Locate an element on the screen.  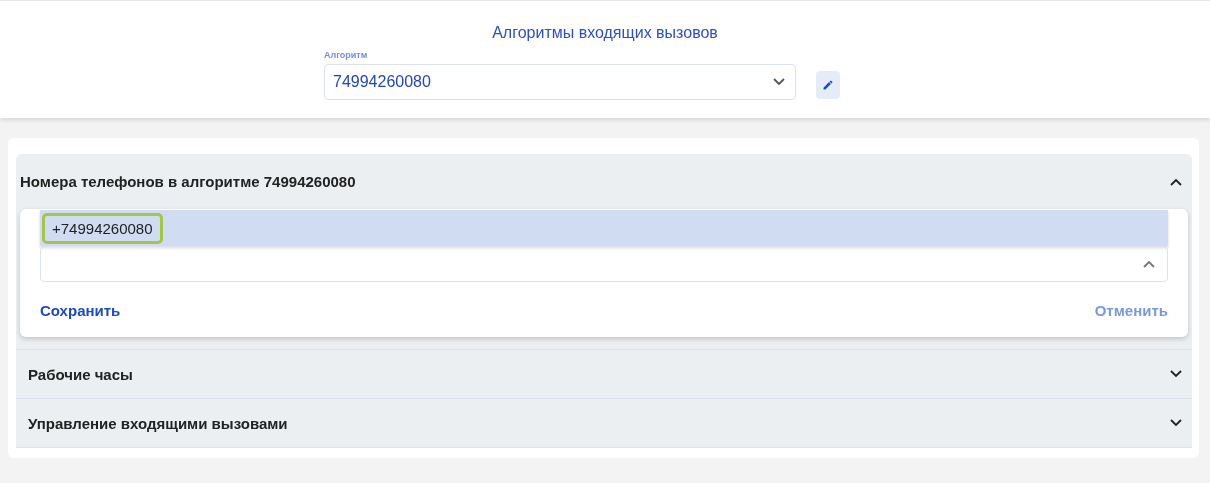
section-header: Номера телефонов в алгоритме 74994260080 is located at coordinates (604, 181).